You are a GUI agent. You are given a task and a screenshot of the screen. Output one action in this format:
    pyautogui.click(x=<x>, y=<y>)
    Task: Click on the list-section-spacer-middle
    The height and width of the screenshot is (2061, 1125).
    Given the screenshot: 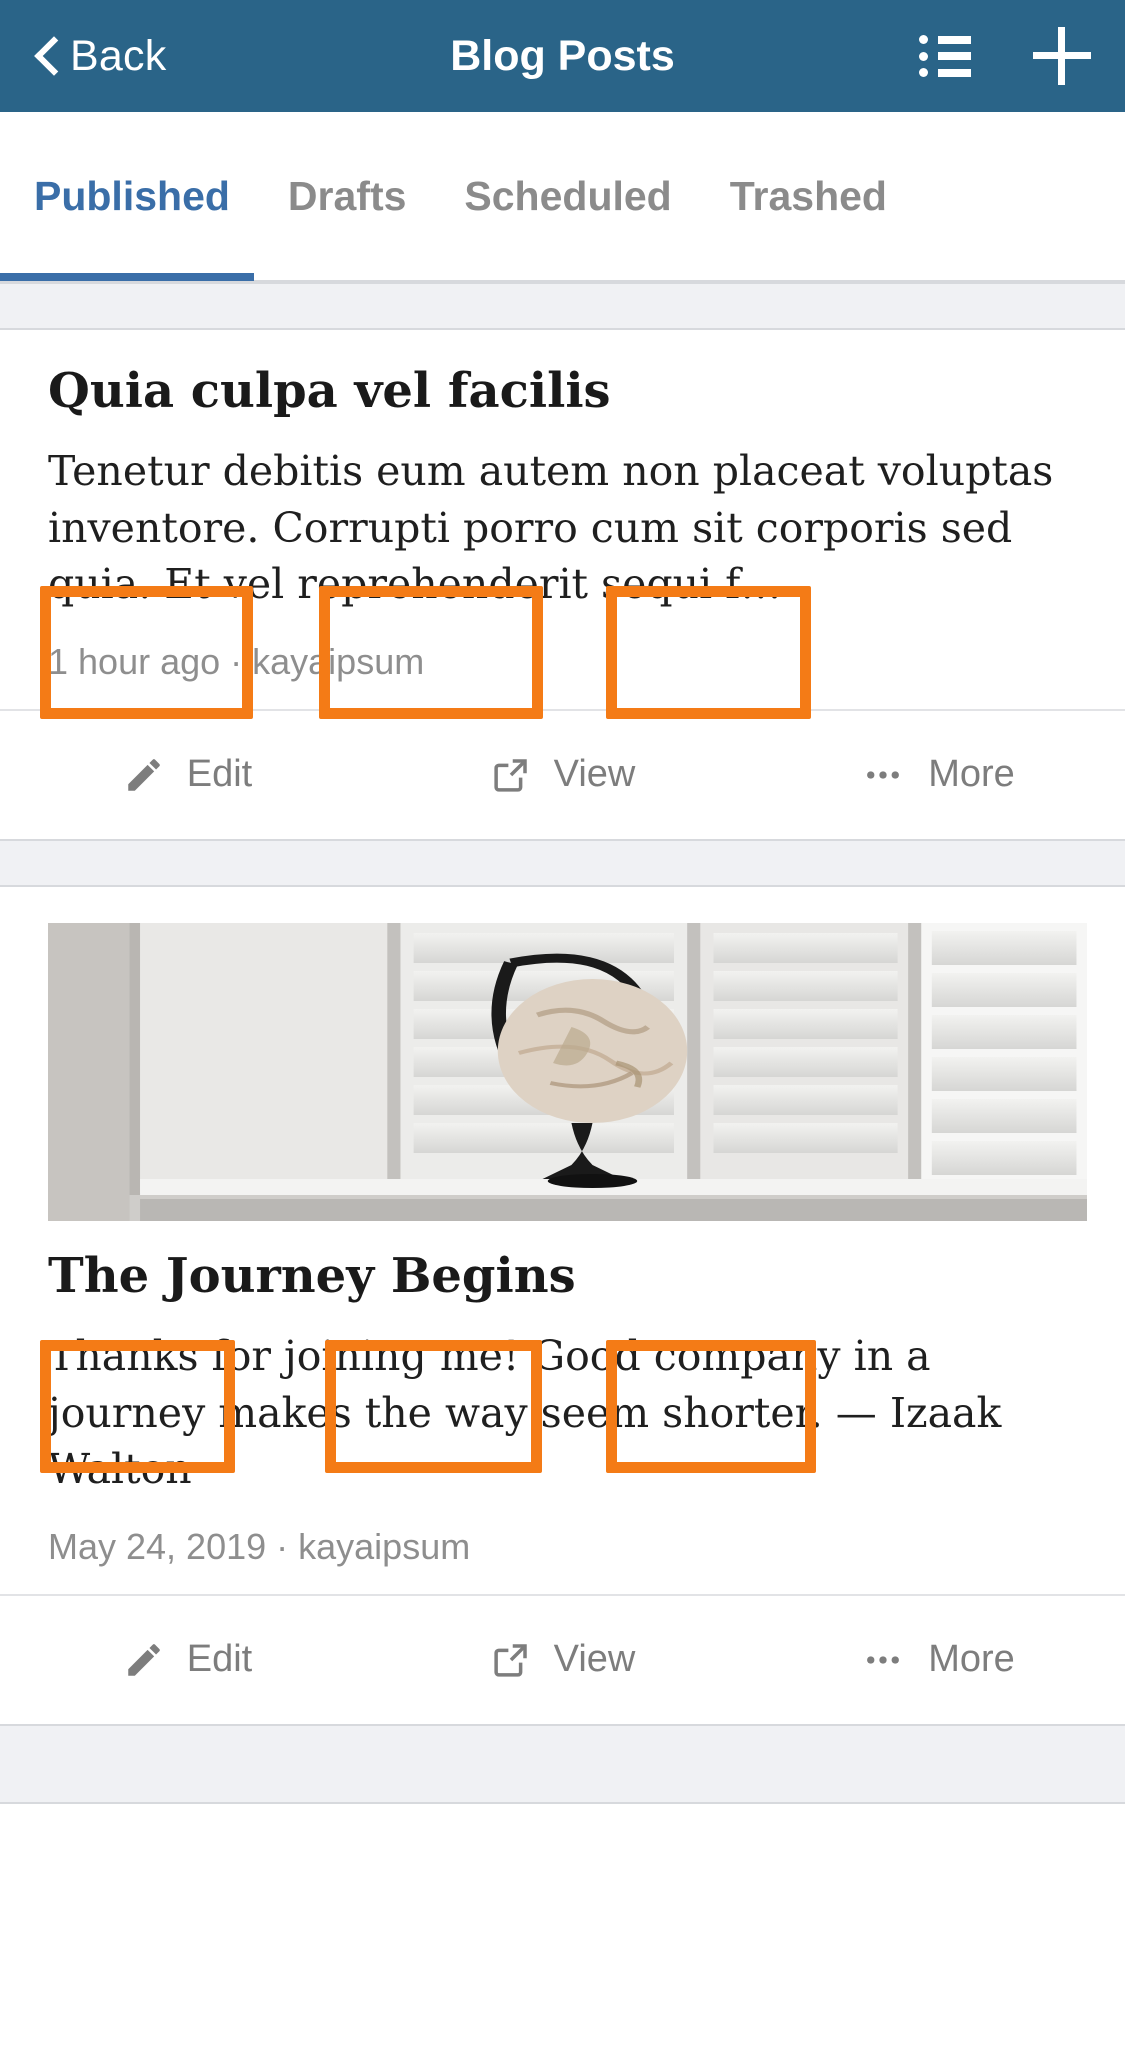 What is the action you would take?
    pyautogui.click(x=562, y=862)
    